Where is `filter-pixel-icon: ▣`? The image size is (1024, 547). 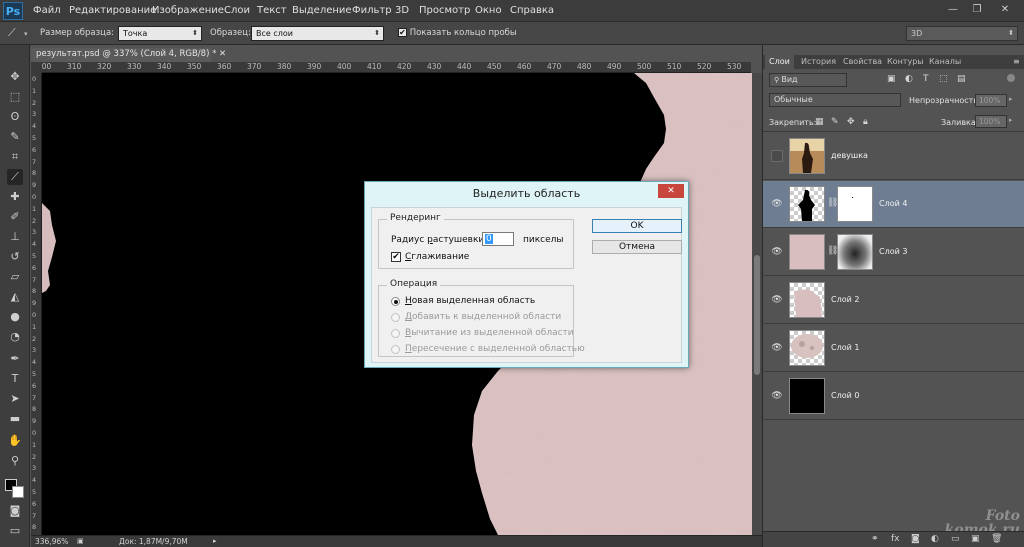
filter-pixel-icon: ▣ is located at coordinates (891, 79).